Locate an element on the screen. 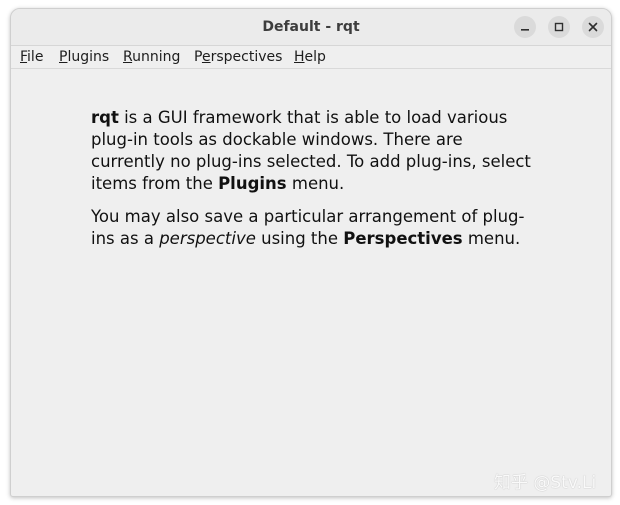  menu-perspectives-mnemonic: e is located at coordinates (206, 57).